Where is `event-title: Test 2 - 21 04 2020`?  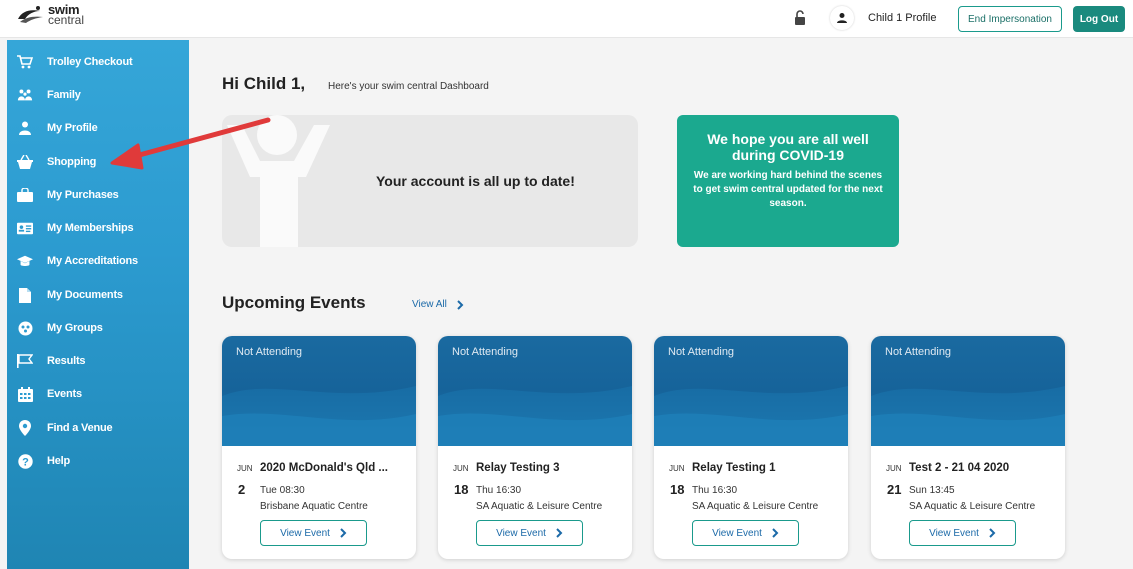
event-title: Test 2 - 21 04 2020 is located at coordinates (959, 468).